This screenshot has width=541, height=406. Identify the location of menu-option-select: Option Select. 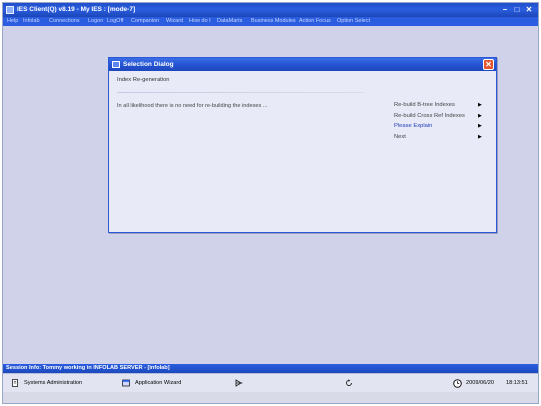
(353, 21).